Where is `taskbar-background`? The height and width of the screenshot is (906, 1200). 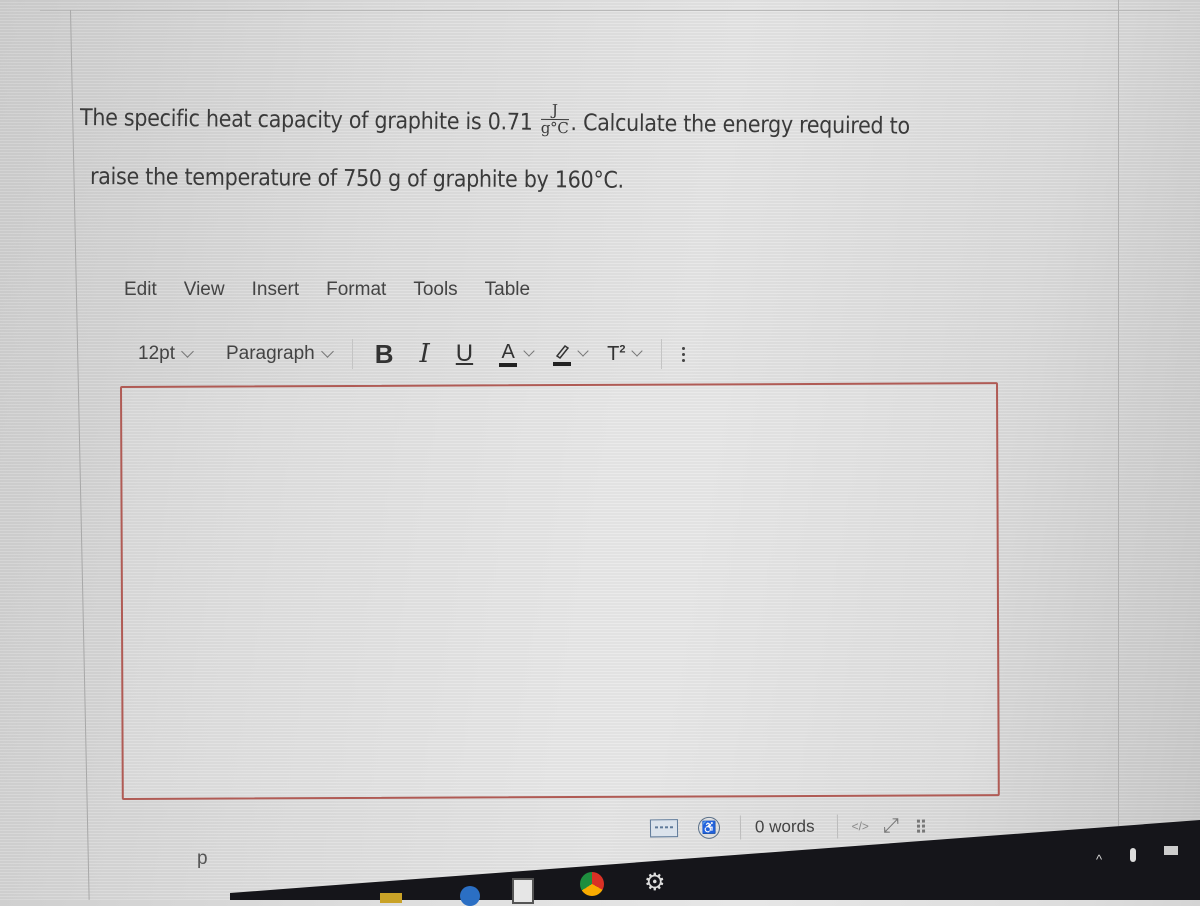 taskbar-background is located at coordinates (715, 860).